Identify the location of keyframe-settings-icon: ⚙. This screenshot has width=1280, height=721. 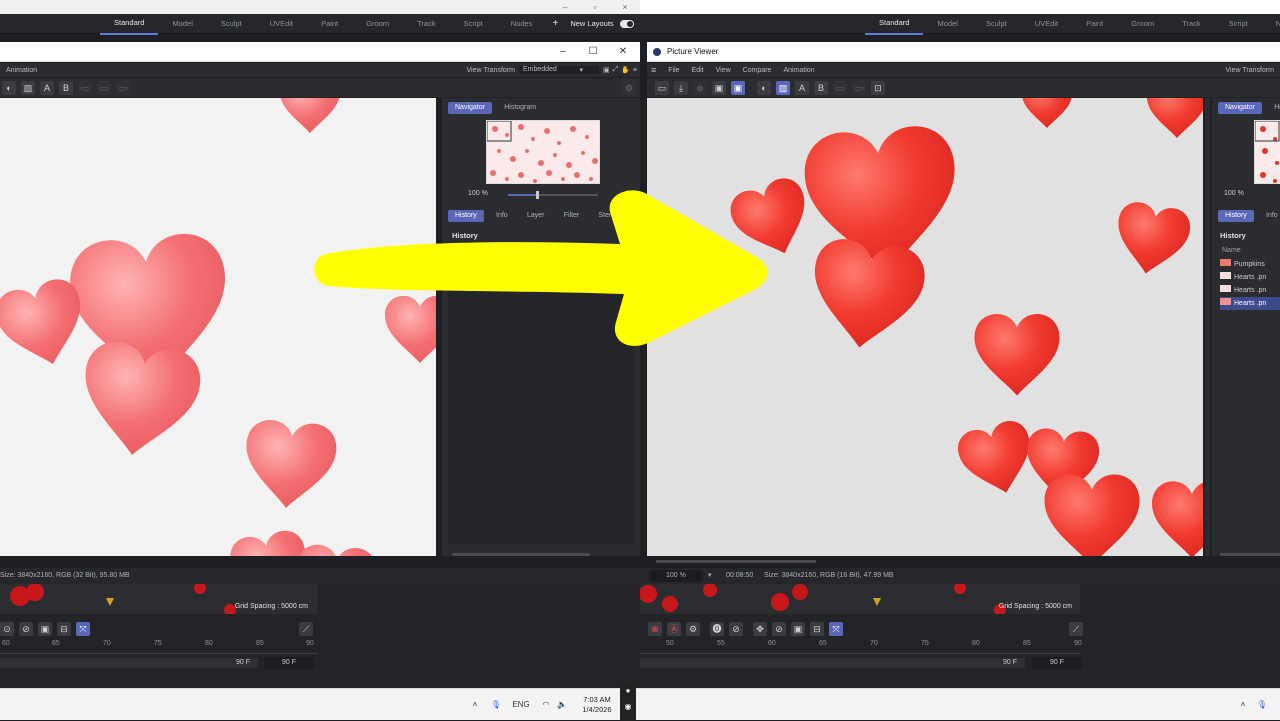
(693, 629).